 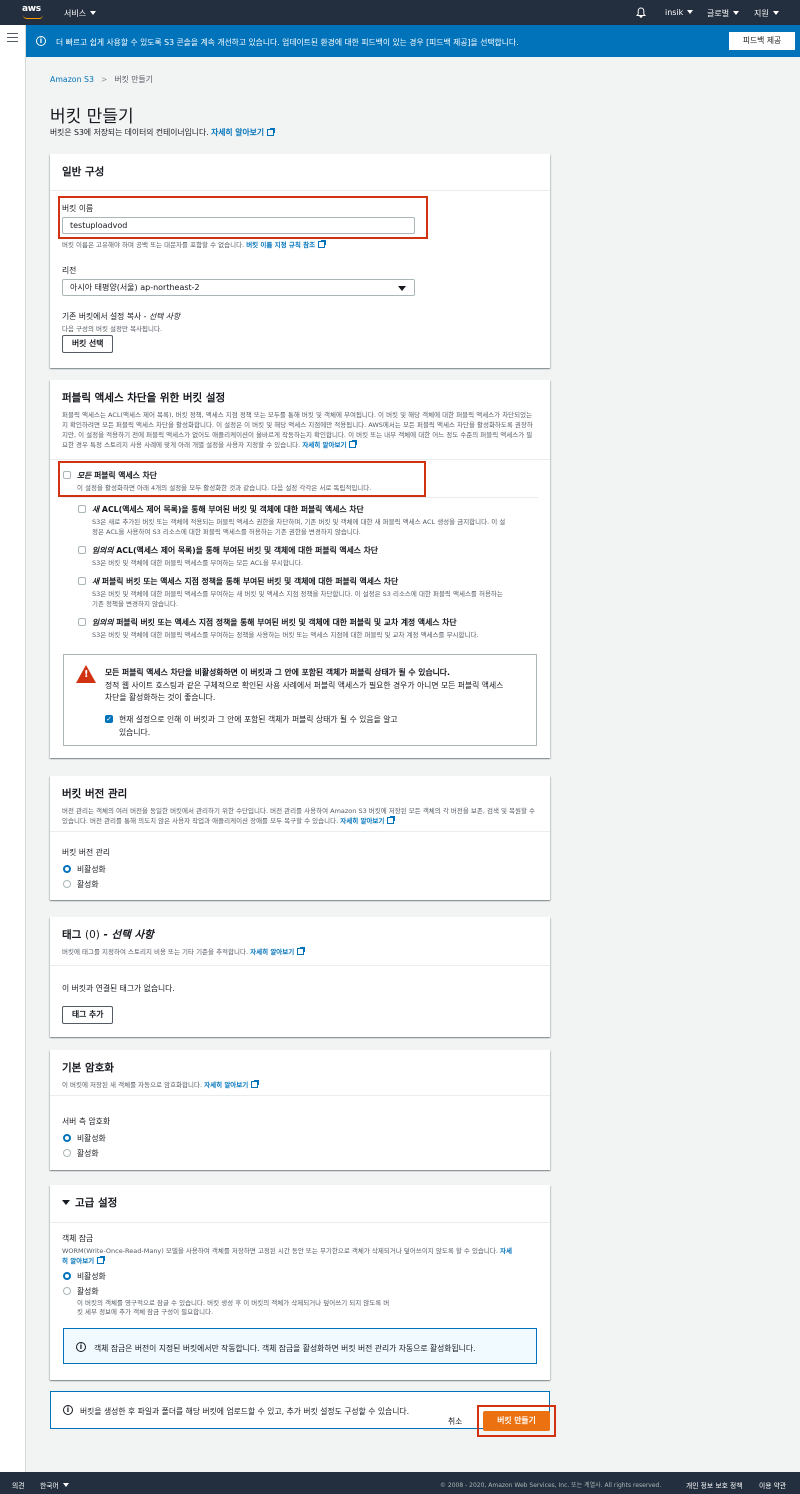 What do you see at coordinates (86, 852) in the screenshot?
I see `versioning-label: 버킷 버전 관리` at bounding box center [86, 852].